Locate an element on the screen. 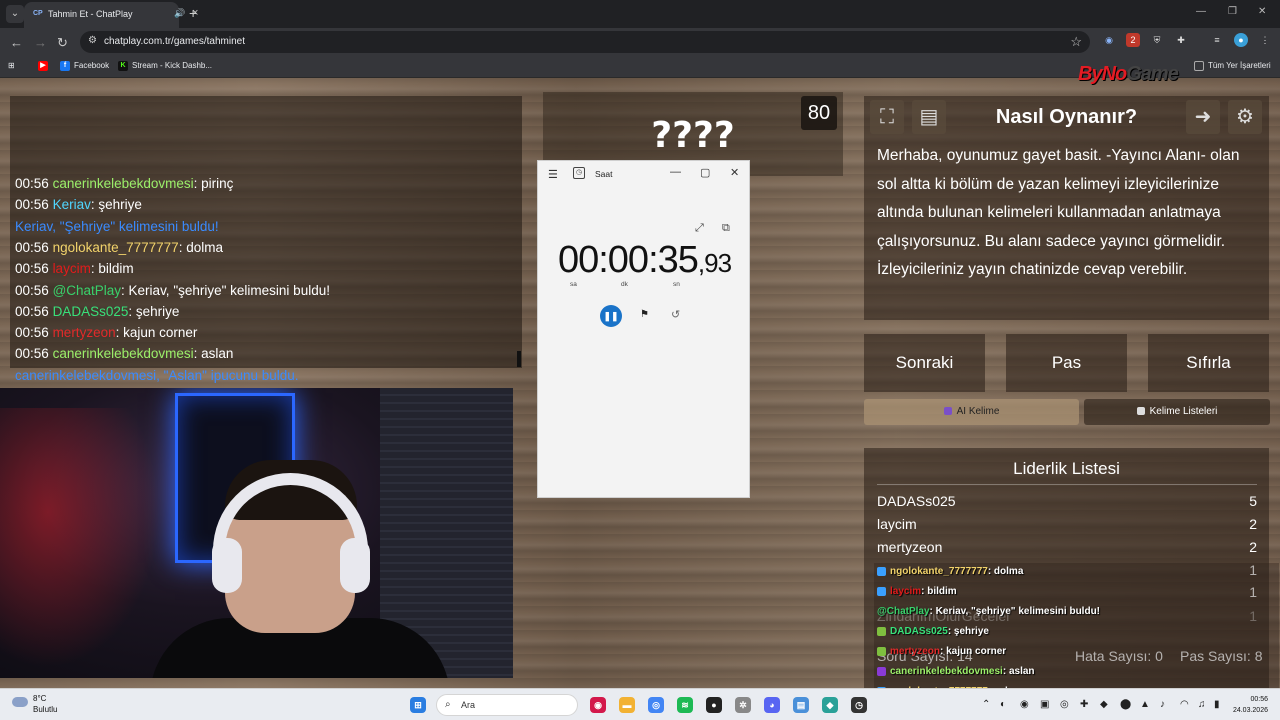 The height and width of the screenshot is (720, 1280). wifi-icon: ◠ is located at coordinates (1184, 704).